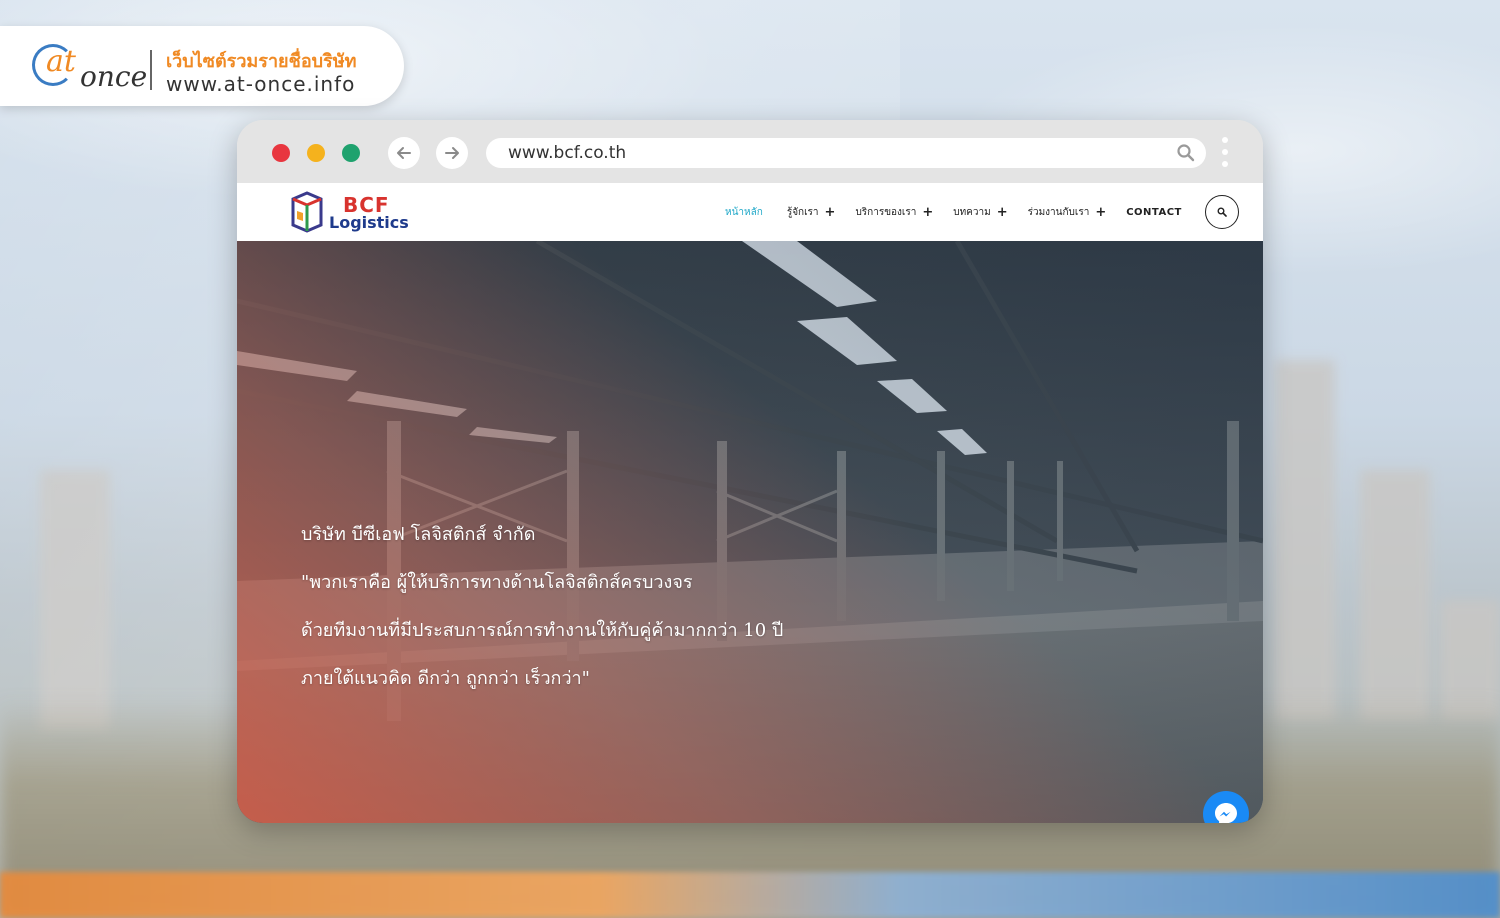 This screenshot has height=918, width=1500. I want to click on menu-item-label: รู้จักเรา, so click(802, 212).